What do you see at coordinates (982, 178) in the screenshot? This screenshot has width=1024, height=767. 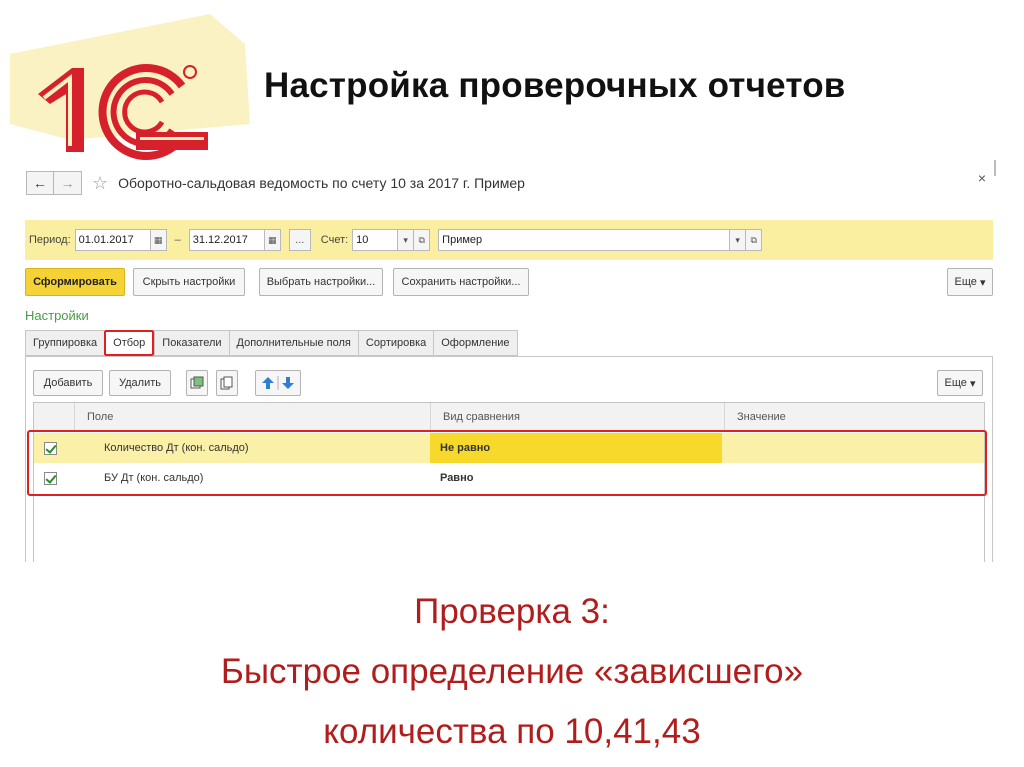 I see `close-button: ×` at bounding box center [982, 178].